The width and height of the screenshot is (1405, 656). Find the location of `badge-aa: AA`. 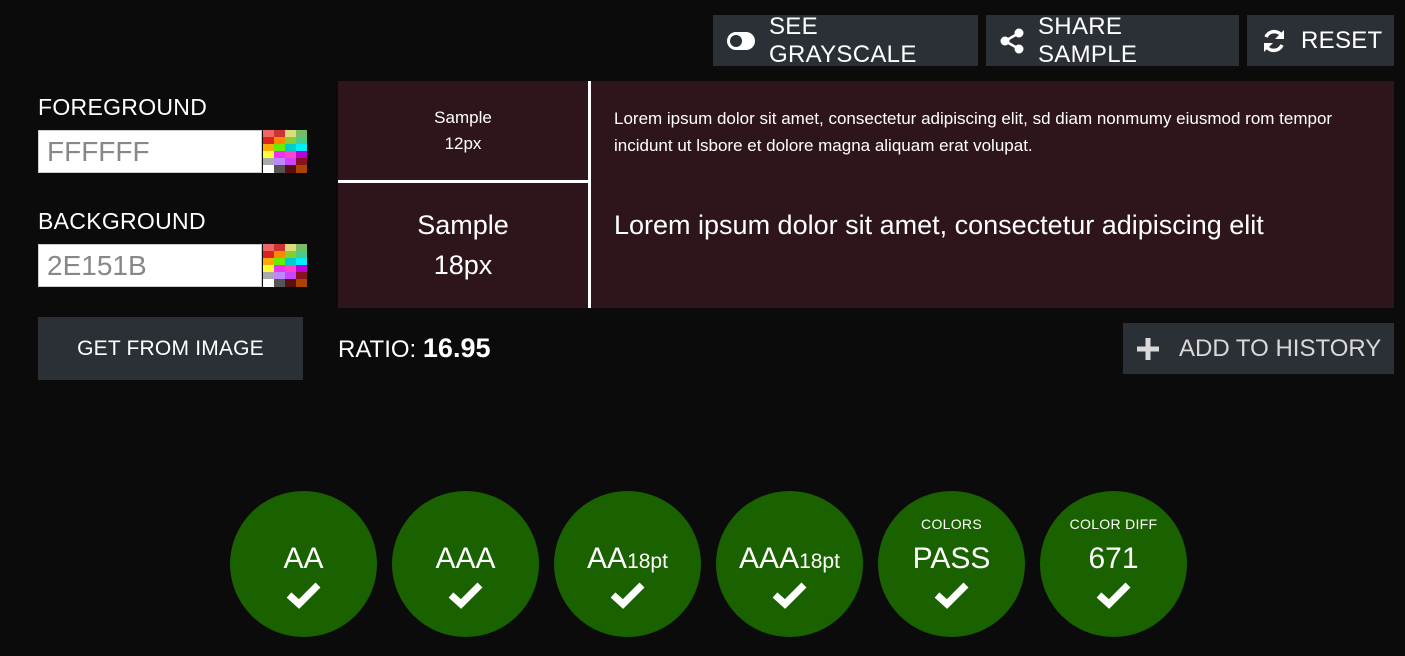

badge-aa: AA is located at coordinates (303, 564).